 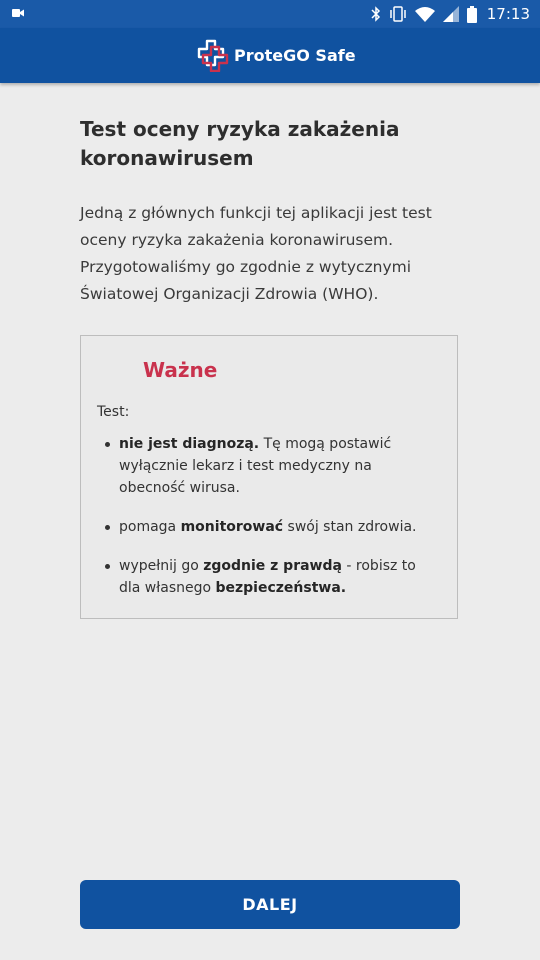 I want to click on next-button: DALEJ, so click(x=270, y=904).